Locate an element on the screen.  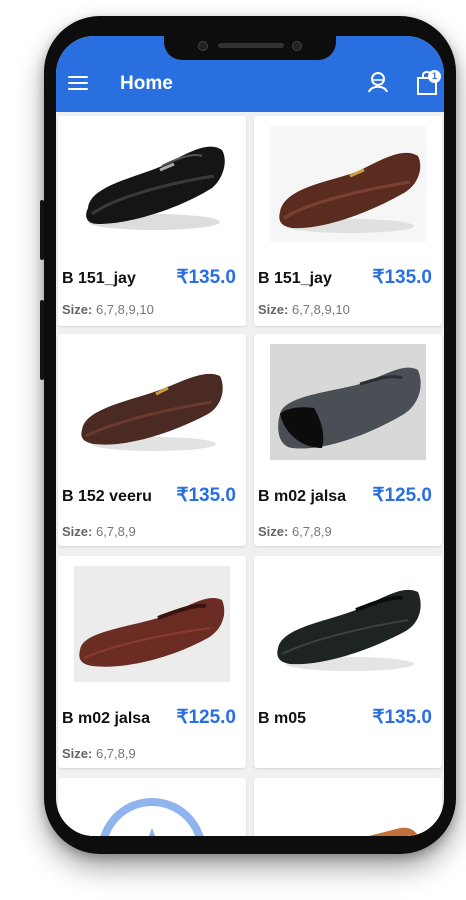
product-card: B 152 veeru ₹135.0 Size: 6,7,8,9 is located at coordinates (152, 440).